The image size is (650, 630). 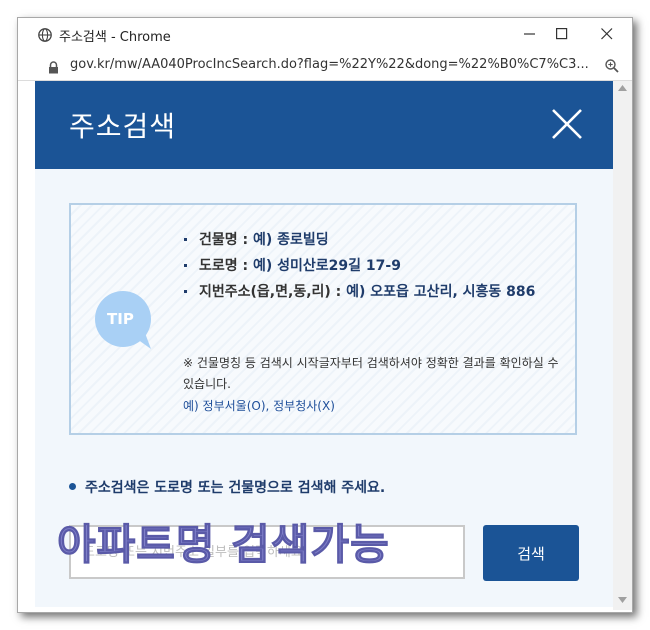 I want to click on dialog-close-button, so click(x=567, y=124).